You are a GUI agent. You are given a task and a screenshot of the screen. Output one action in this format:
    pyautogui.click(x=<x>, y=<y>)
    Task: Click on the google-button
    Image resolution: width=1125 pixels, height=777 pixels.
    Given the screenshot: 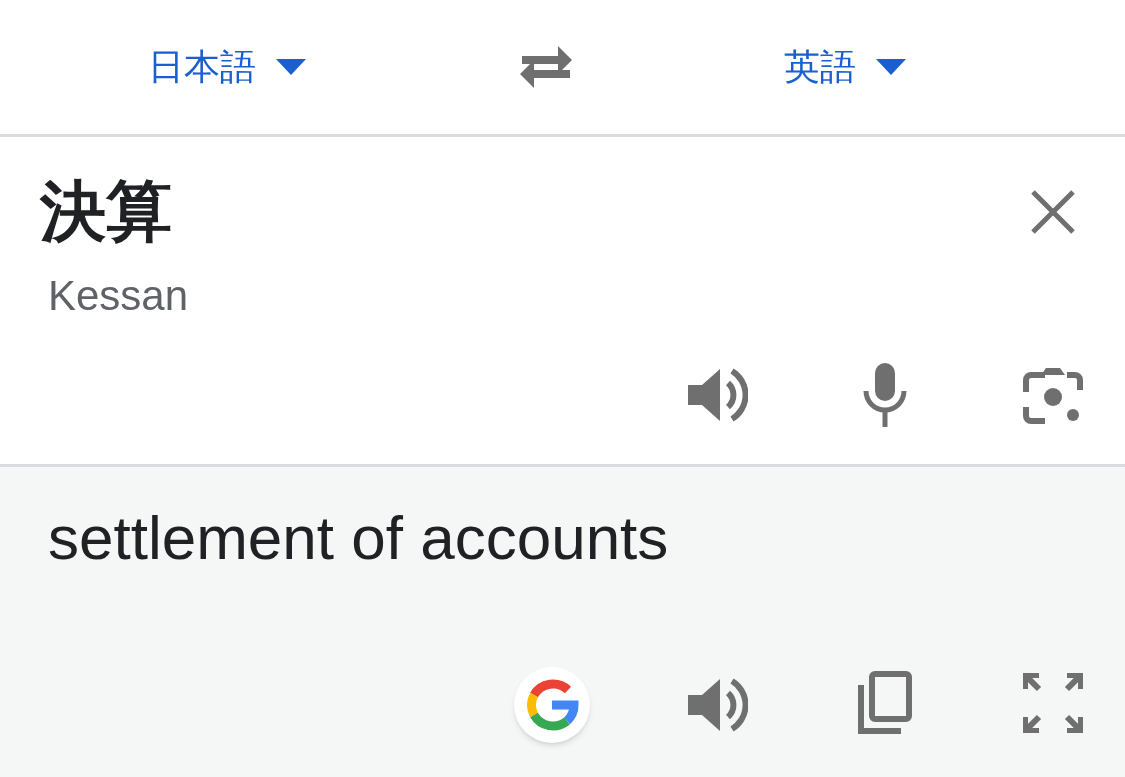 What is the action you would take?
    pyautogui.click(x=552, y=705)
    